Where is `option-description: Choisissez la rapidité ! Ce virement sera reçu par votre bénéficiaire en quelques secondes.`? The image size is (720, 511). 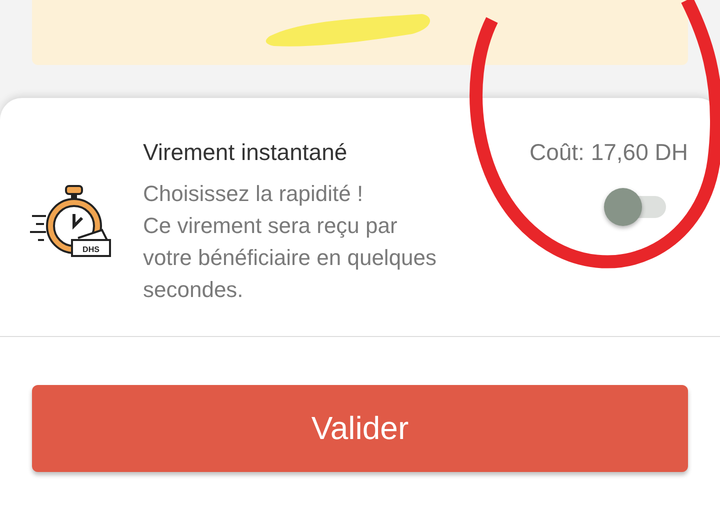 option-description: Choisissez la rapidité ! Ce virement sera reçu par votre bénéficiaire en quelques secondes. is located at coordinates (290, 242).